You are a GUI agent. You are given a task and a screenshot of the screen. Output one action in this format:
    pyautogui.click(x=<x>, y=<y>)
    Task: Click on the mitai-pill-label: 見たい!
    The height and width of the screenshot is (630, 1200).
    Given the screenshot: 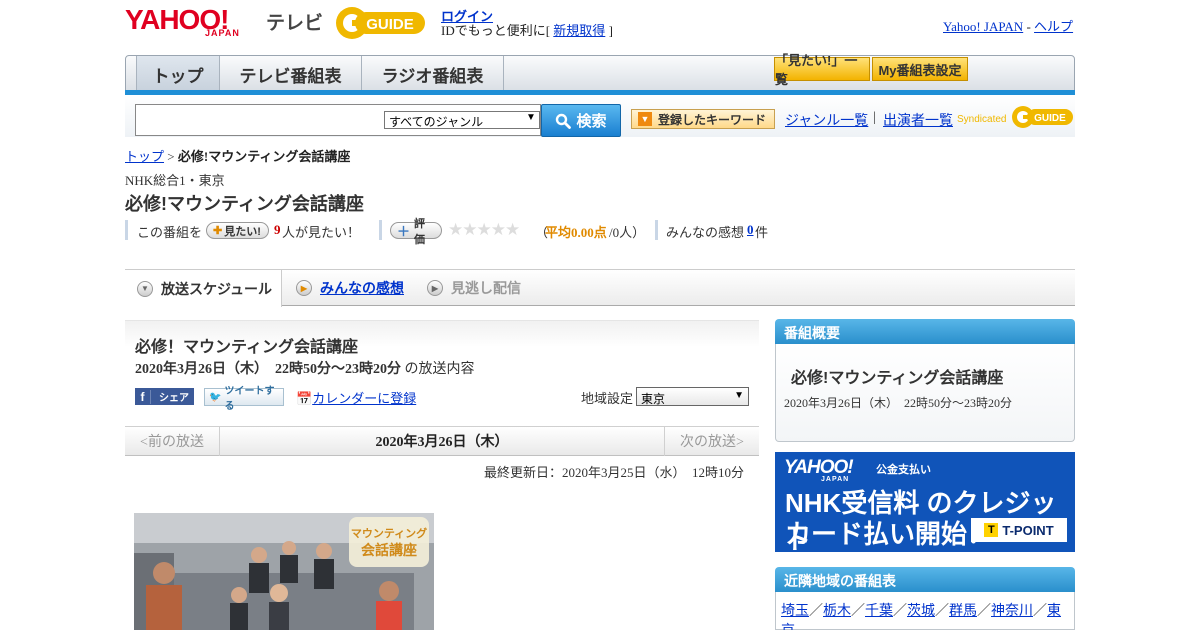 What is the action you would take?
    pyautogui.click(x=242, y=231)
    